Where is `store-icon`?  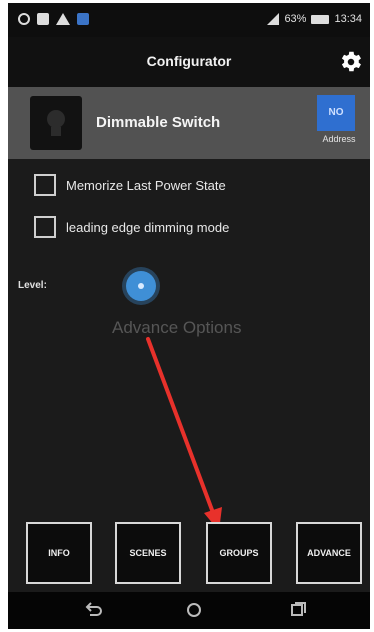 store-icon is located at coordinates (83, 19).